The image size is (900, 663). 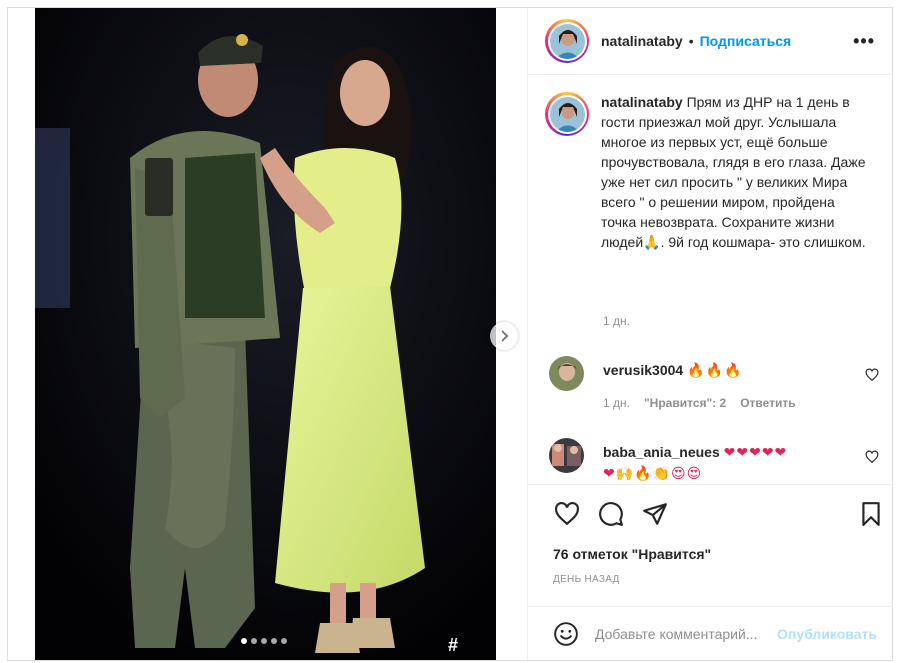 I want to click on chevron-right-icon, so click(x=505, y=336).